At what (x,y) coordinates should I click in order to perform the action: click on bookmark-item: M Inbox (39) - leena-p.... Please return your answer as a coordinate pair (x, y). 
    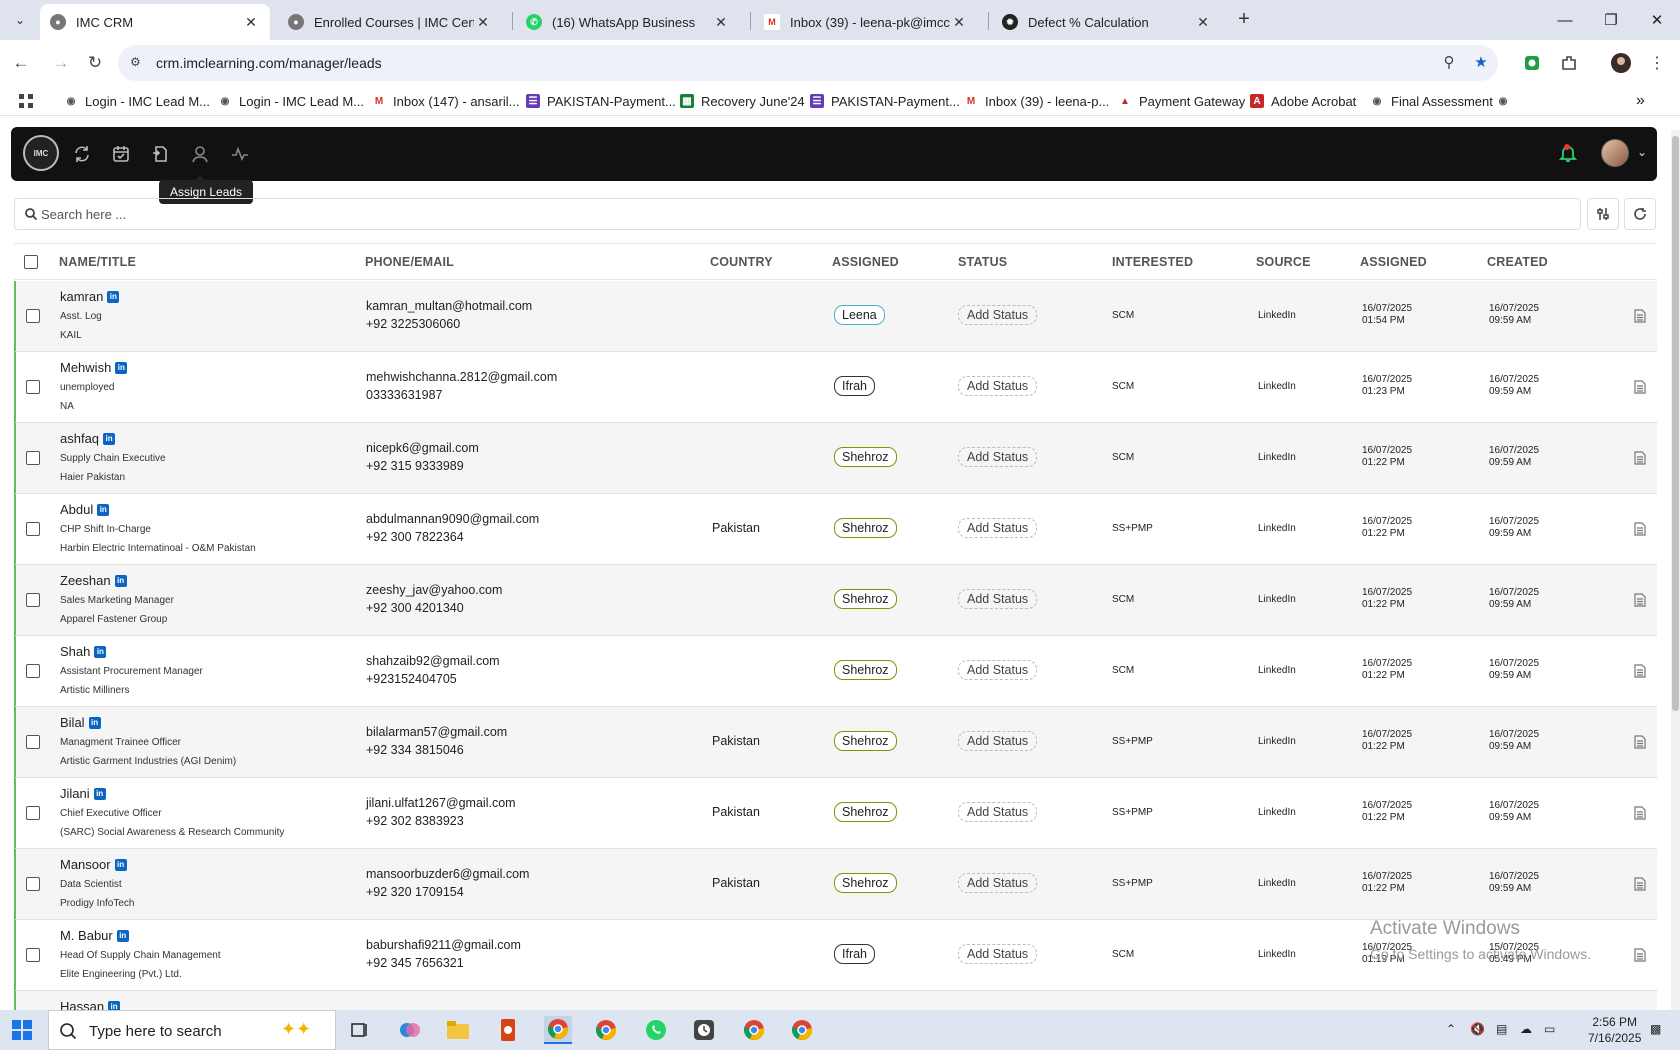
    Looking at the image, I should click on (1036, 101).